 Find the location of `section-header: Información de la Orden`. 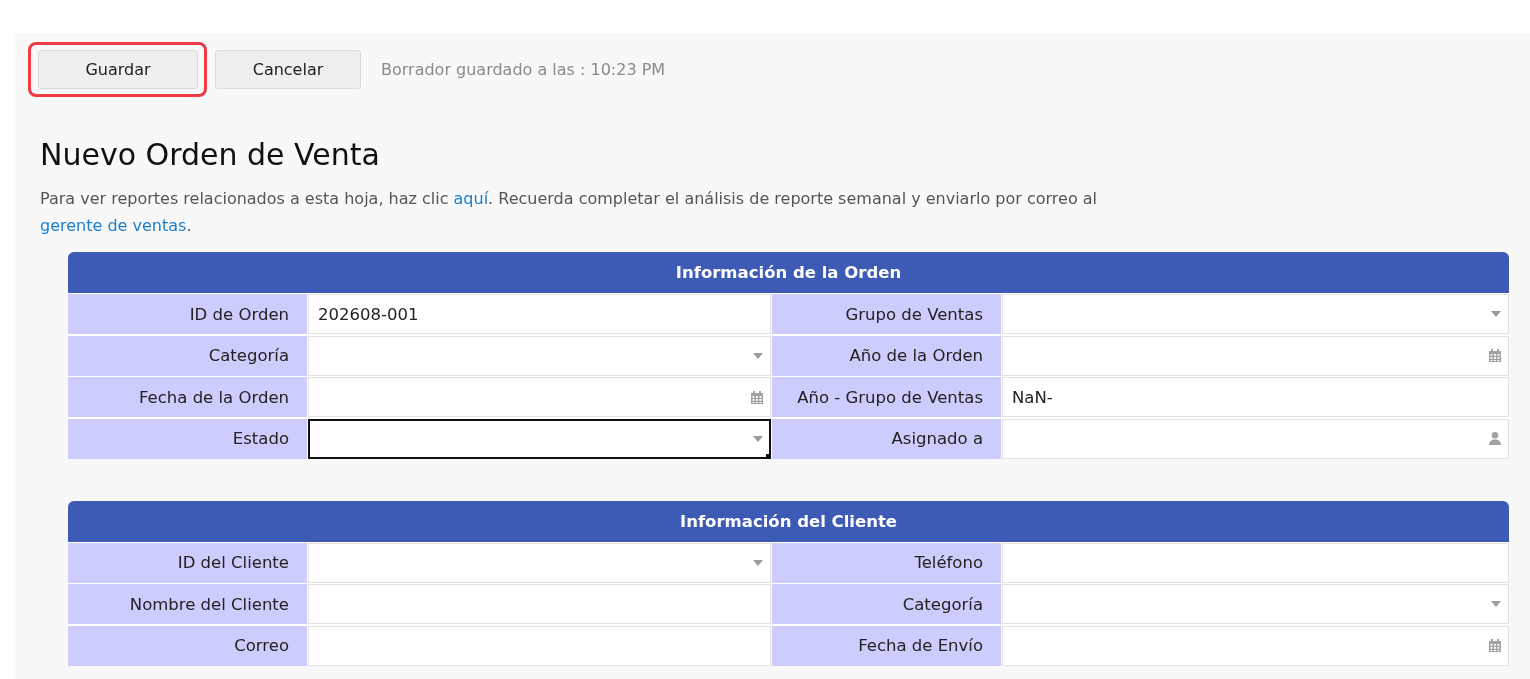

section-header: Información de la Orden is located at coordinates (788, 272).